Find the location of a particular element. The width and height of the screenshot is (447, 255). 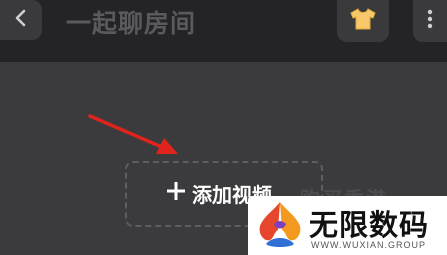

plus-icon is located at coordinates (176, 191).